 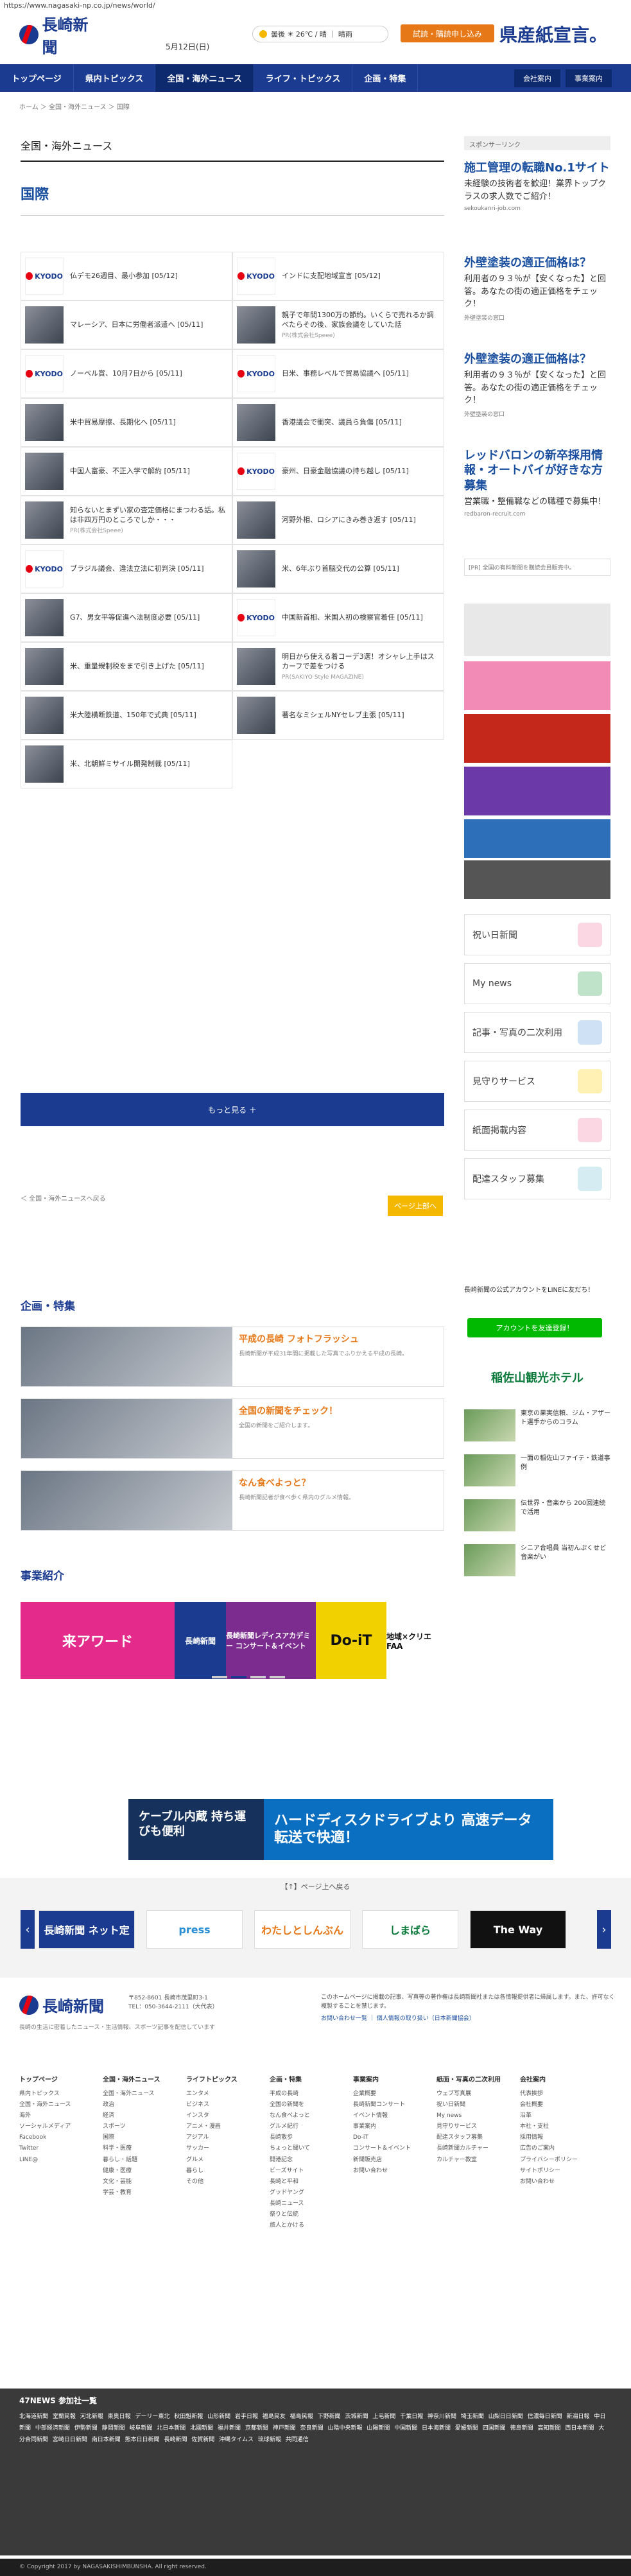 I want to click on footer-logo: 長崎新聞, so click(x=61, y=2005).